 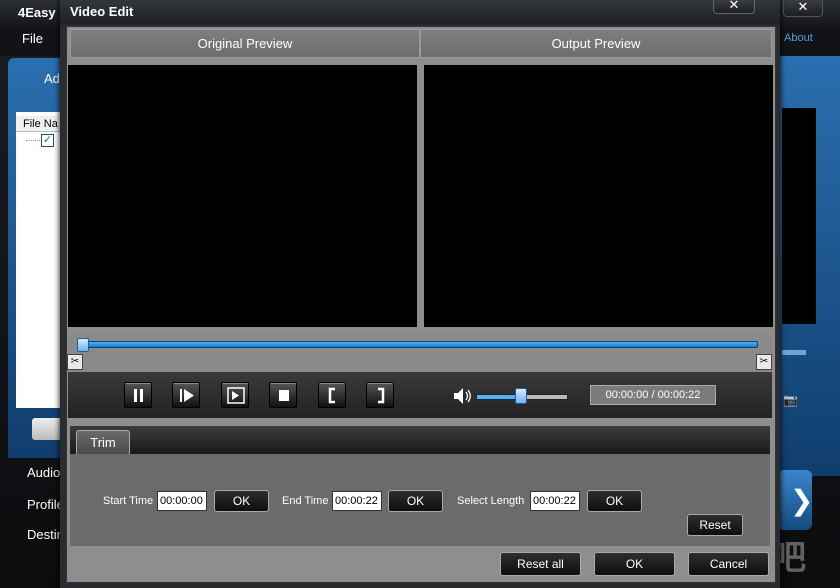 What do you see at coordinates (734, 7) in the screenshot?
I see `dialog-close-button: ✕` at bounding box center [734, 7].